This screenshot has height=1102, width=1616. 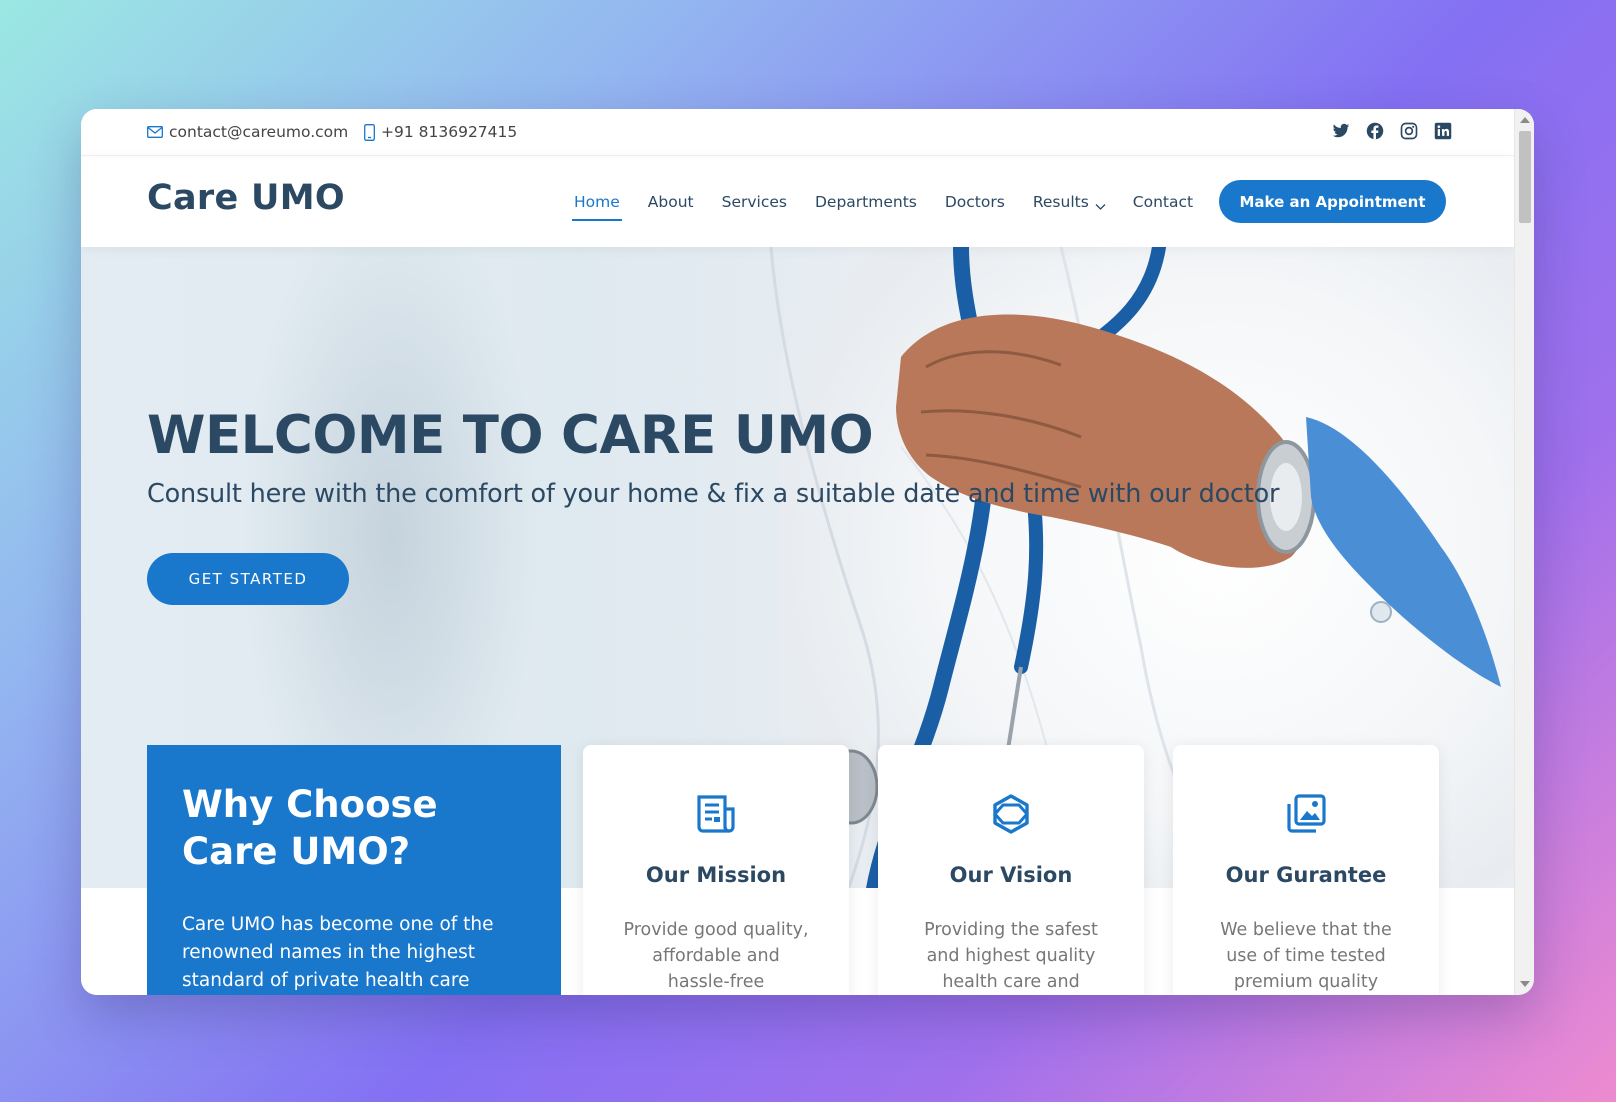 I want to click on social-links, so click(x=1392, y=131).